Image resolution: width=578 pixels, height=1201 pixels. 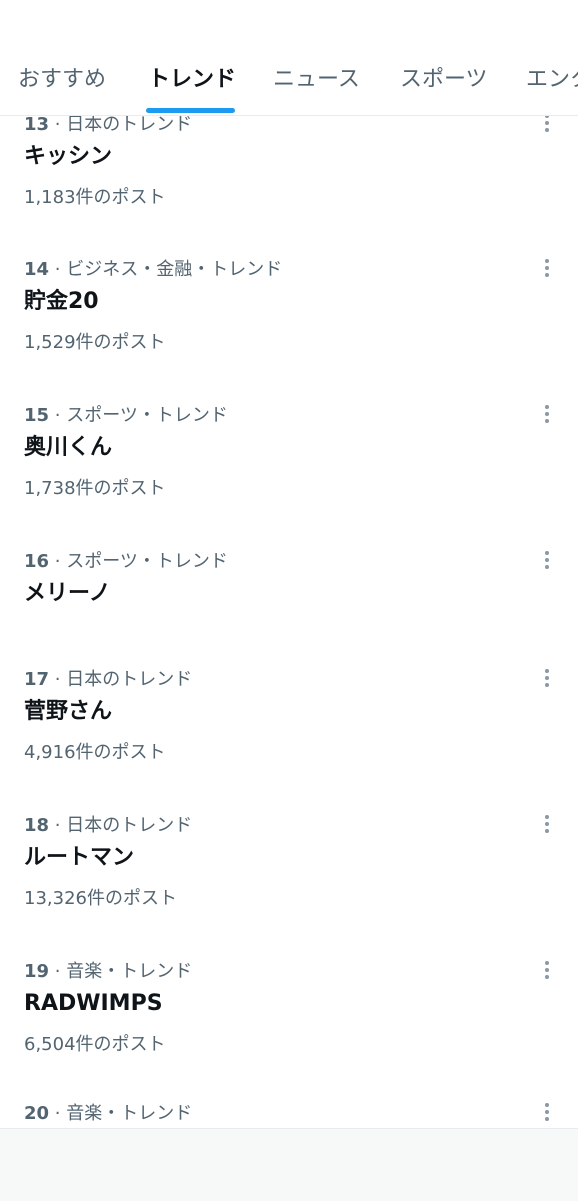 I want to click on trend-post-count: 6,504件のポスト, so click(x=95, y=1044).